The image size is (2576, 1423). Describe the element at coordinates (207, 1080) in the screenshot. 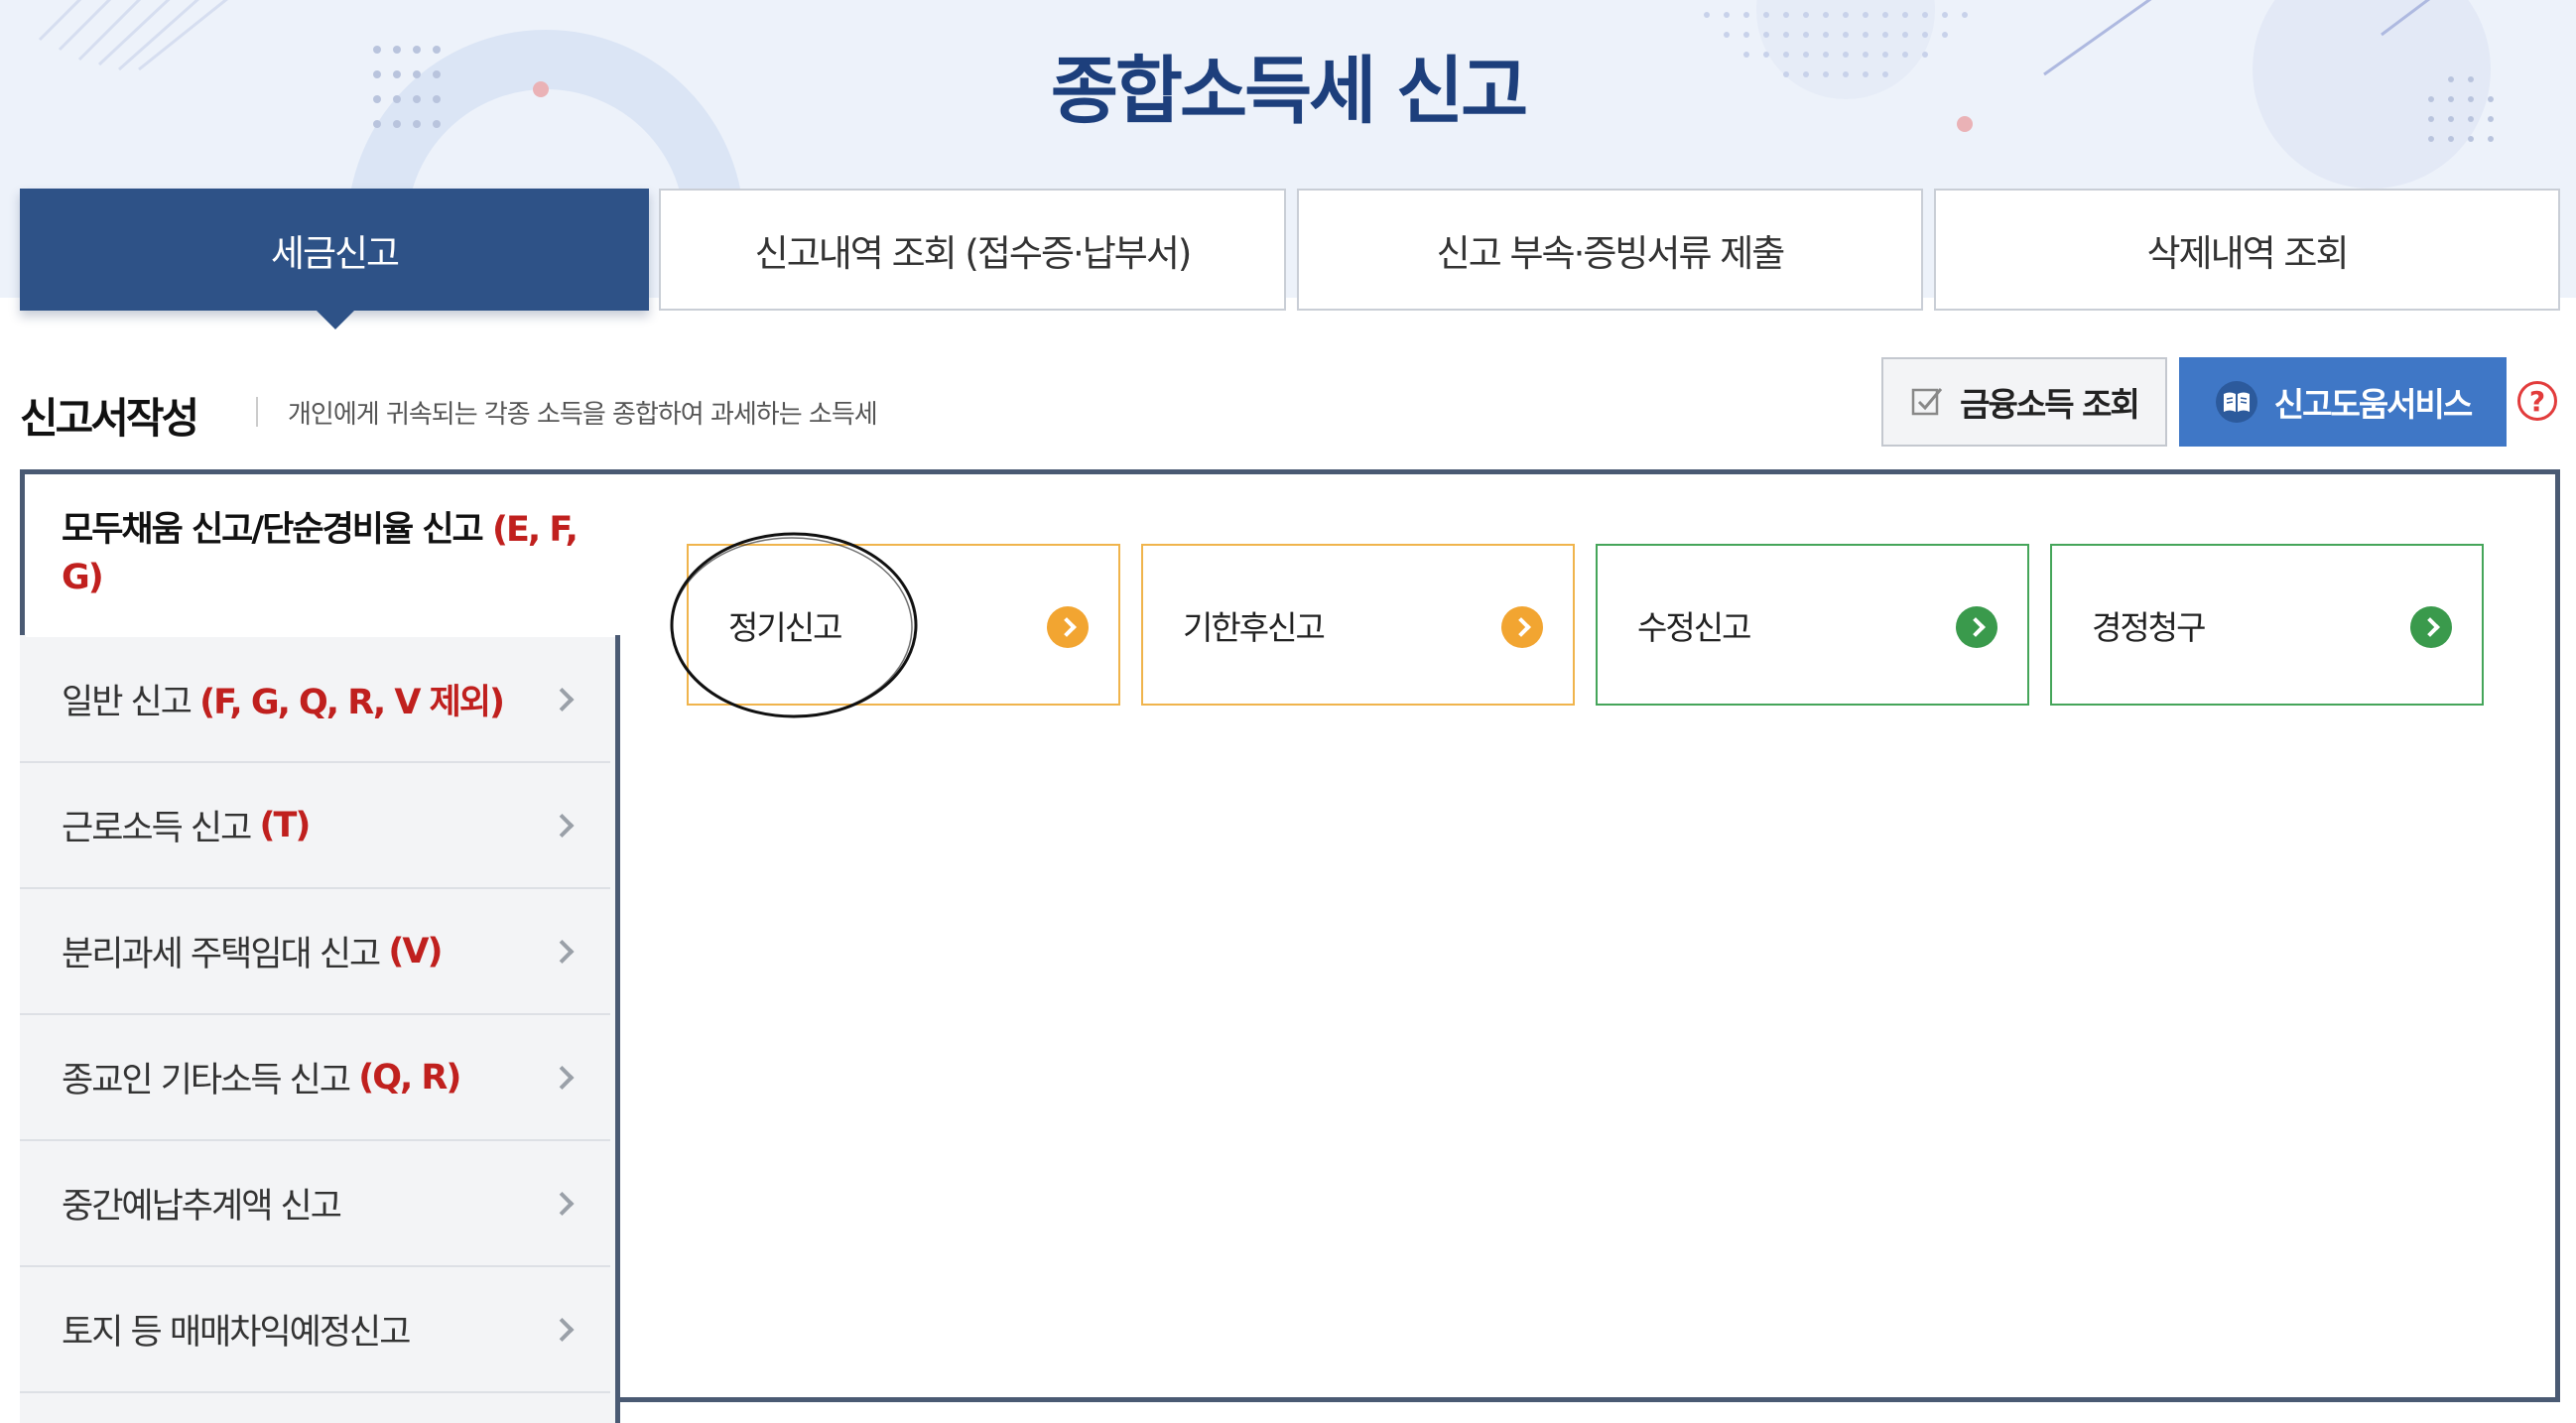

I see `sidebar-item-label: 종교인 기타소득 신고` at that location.